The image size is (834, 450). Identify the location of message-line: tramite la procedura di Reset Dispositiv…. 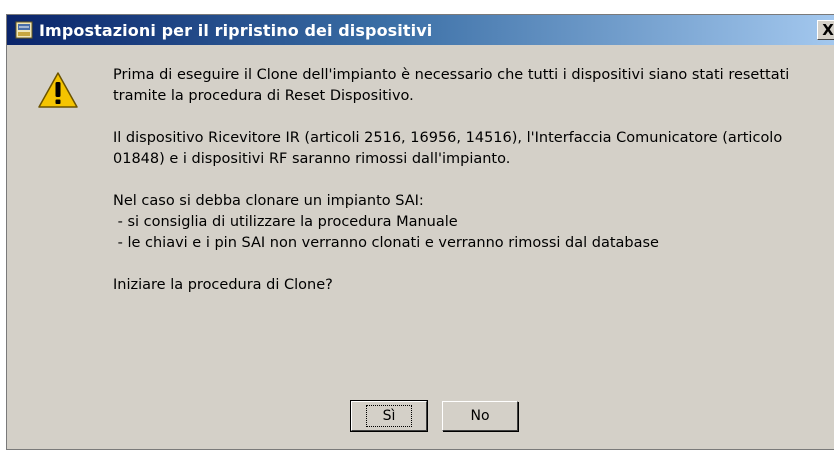
(263, 96).